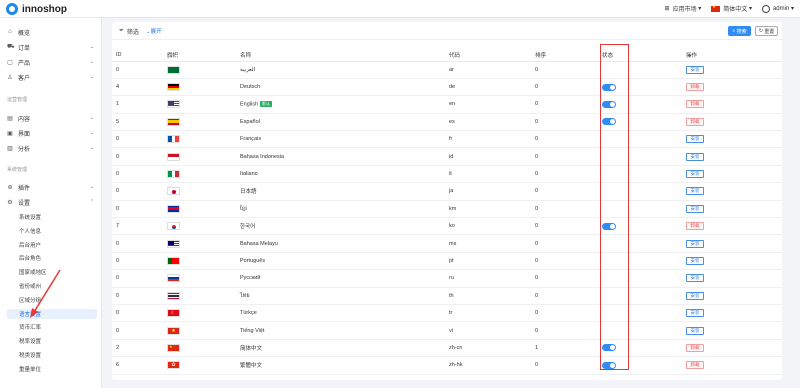 This screenshot has width=800, height=388. What do you see at coordinates (52, 258) in the screenshot?
I see `sidebar-subitem: 后台角色` at bounding box center [52, 258].